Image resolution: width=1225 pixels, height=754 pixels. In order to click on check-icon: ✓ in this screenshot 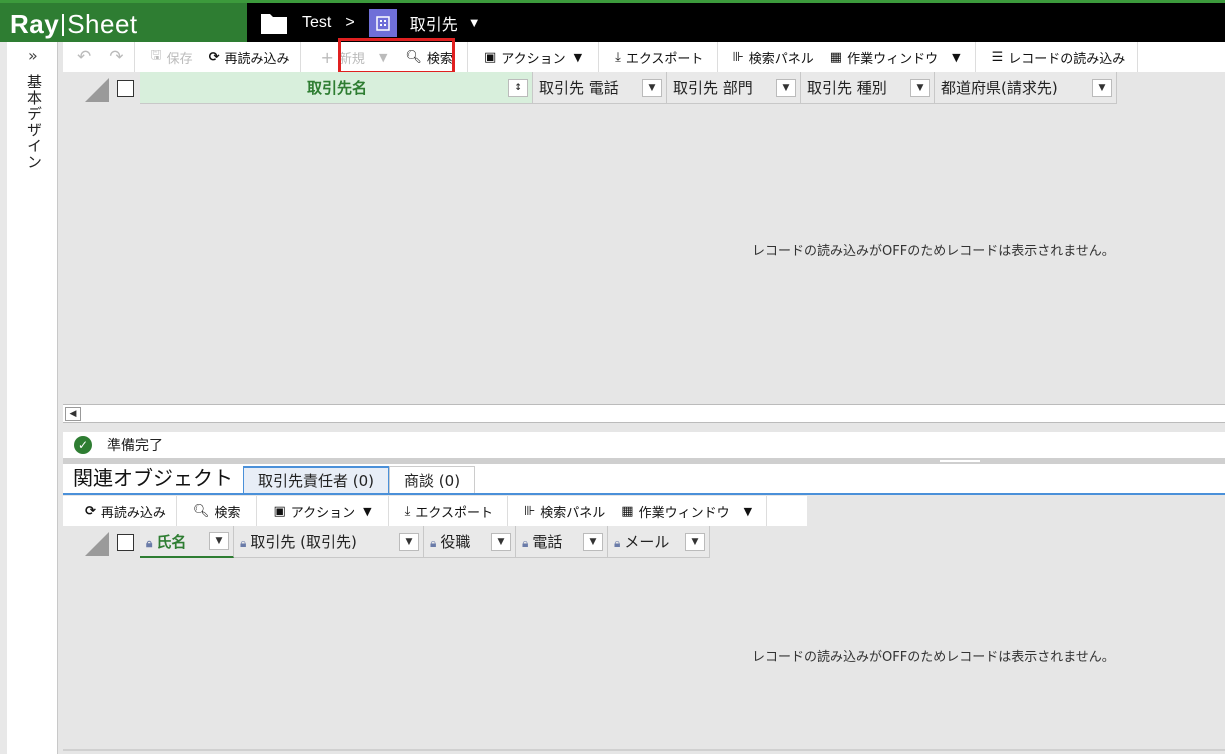, I will do `click(83, 445)`.